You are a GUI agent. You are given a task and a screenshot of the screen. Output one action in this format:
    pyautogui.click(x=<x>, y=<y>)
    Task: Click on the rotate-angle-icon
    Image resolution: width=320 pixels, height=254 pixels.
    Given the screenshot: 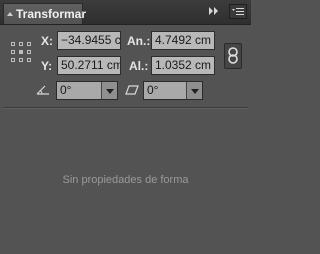 What is the action you would take?
    pyautogui.click(x=42, y=90)
    